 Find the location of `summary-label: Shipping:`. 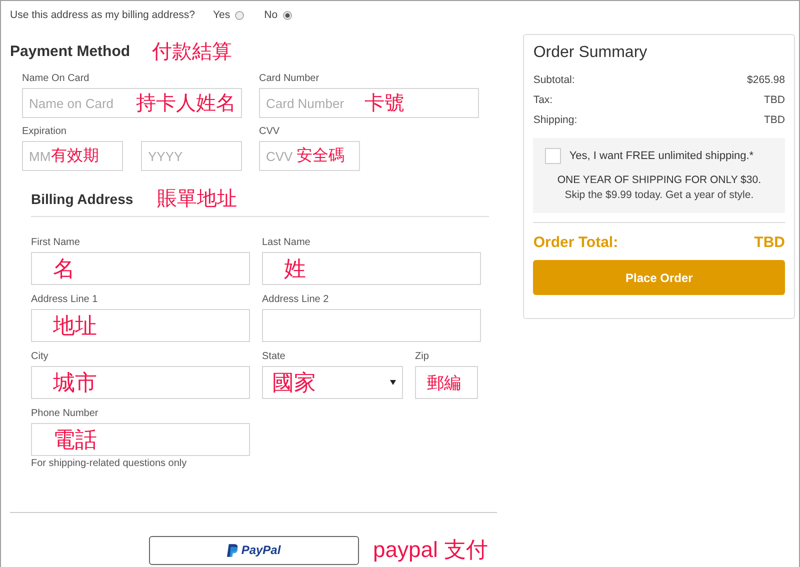

summary-label: Shipping: is located at coordinates (555, 120).